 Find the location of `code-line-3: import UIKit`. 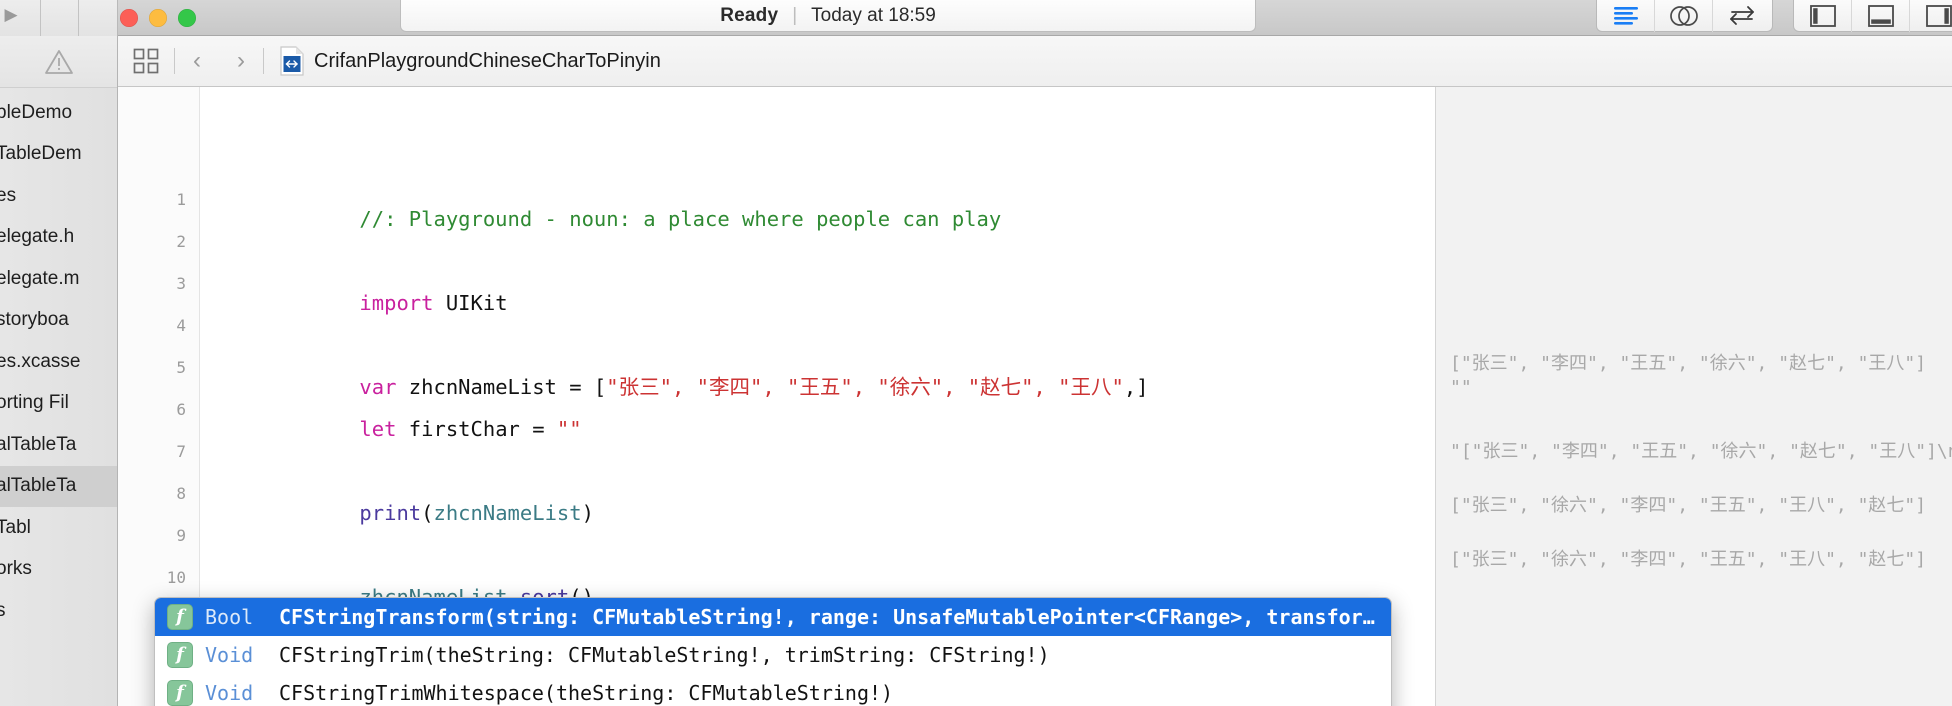

code-line-3: import UIKit is located at coordinates (372, 303).